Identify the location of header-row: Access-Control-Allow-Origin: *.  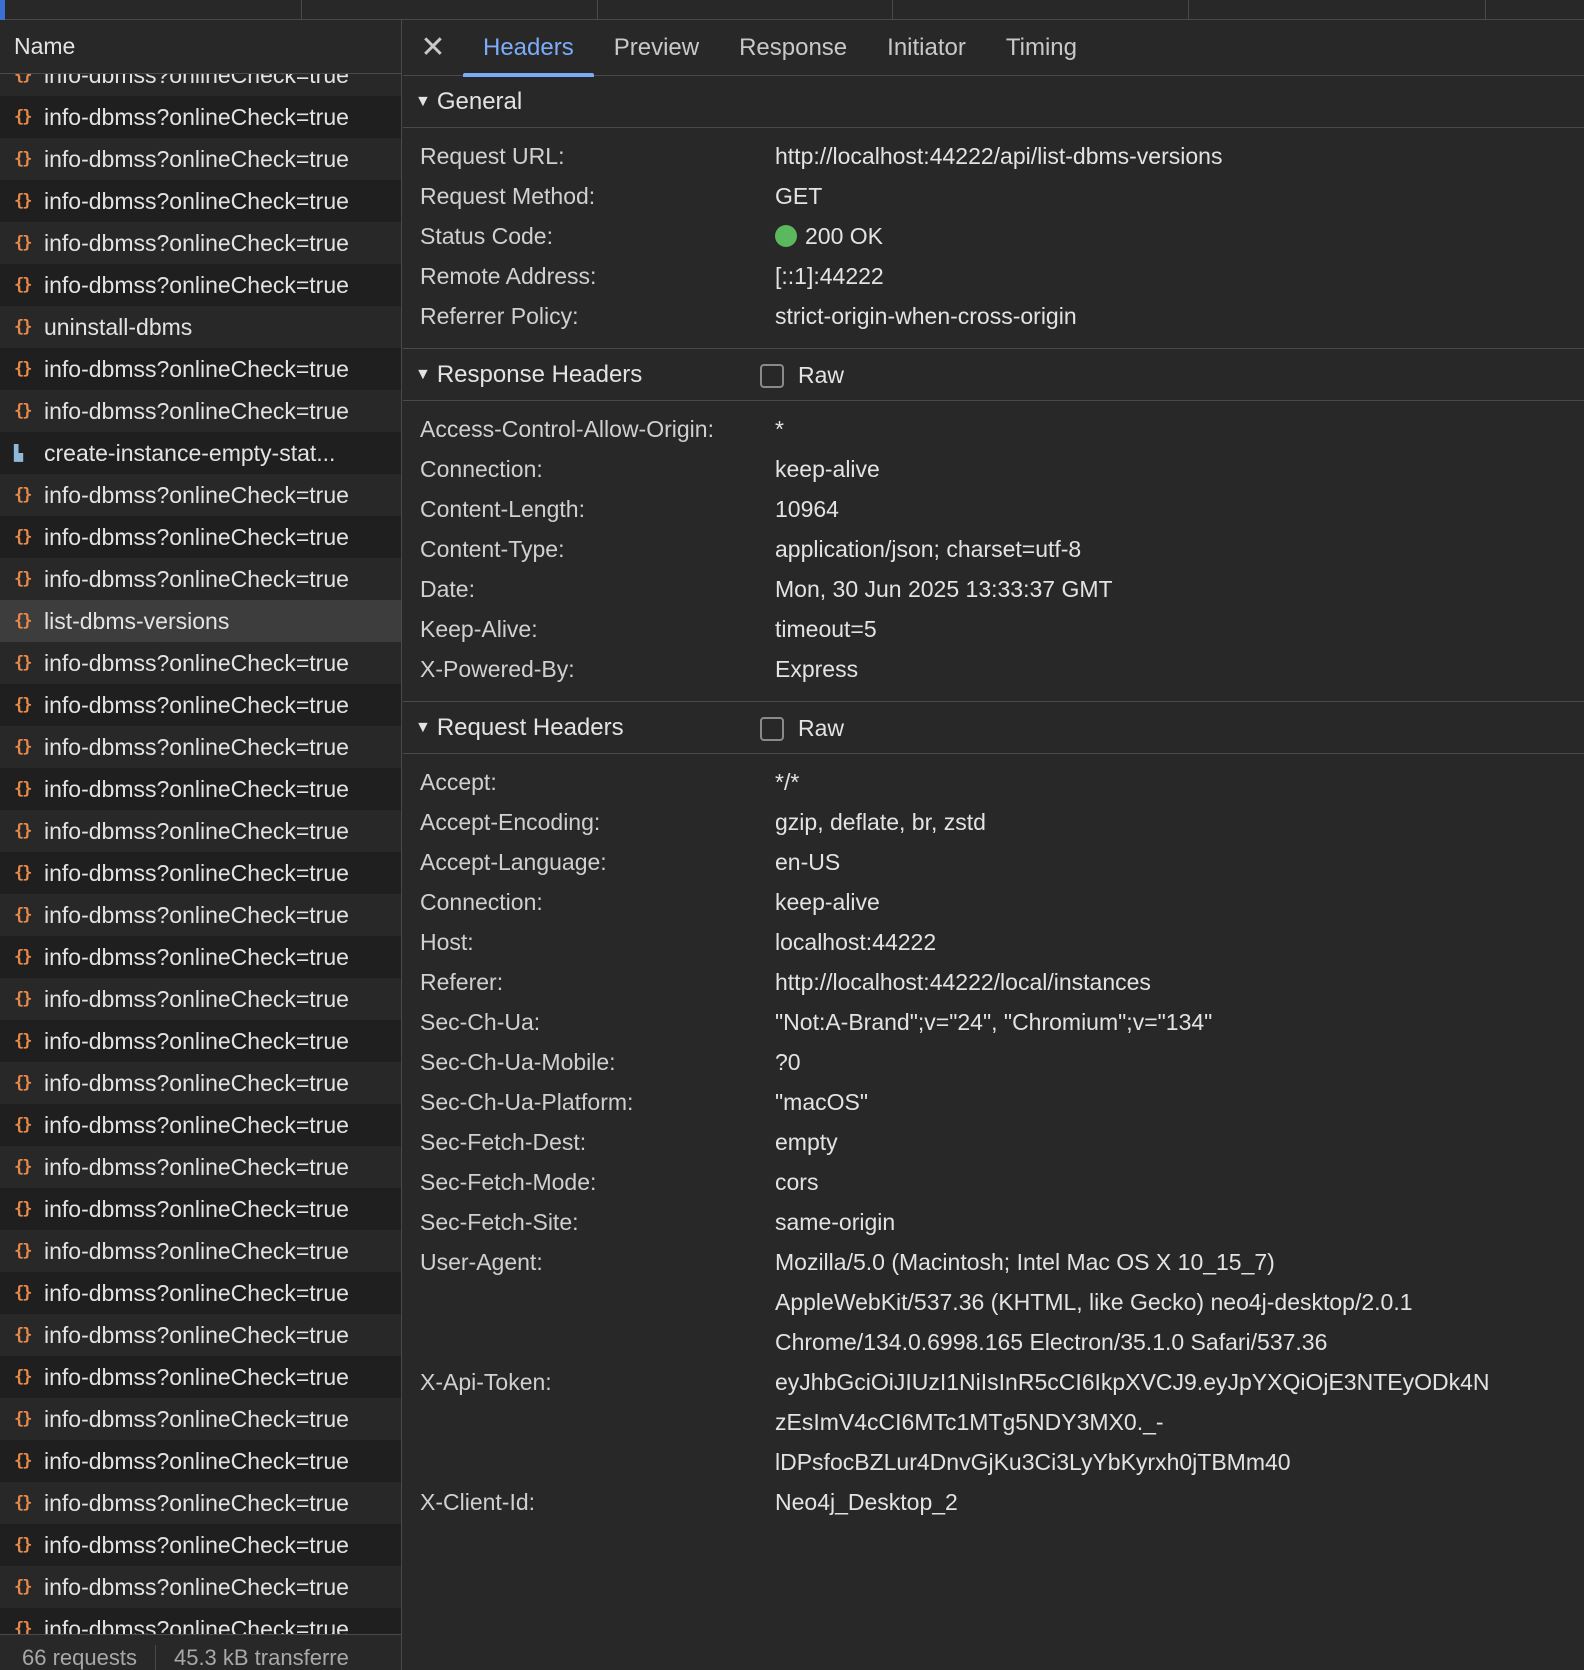
(993, 429).